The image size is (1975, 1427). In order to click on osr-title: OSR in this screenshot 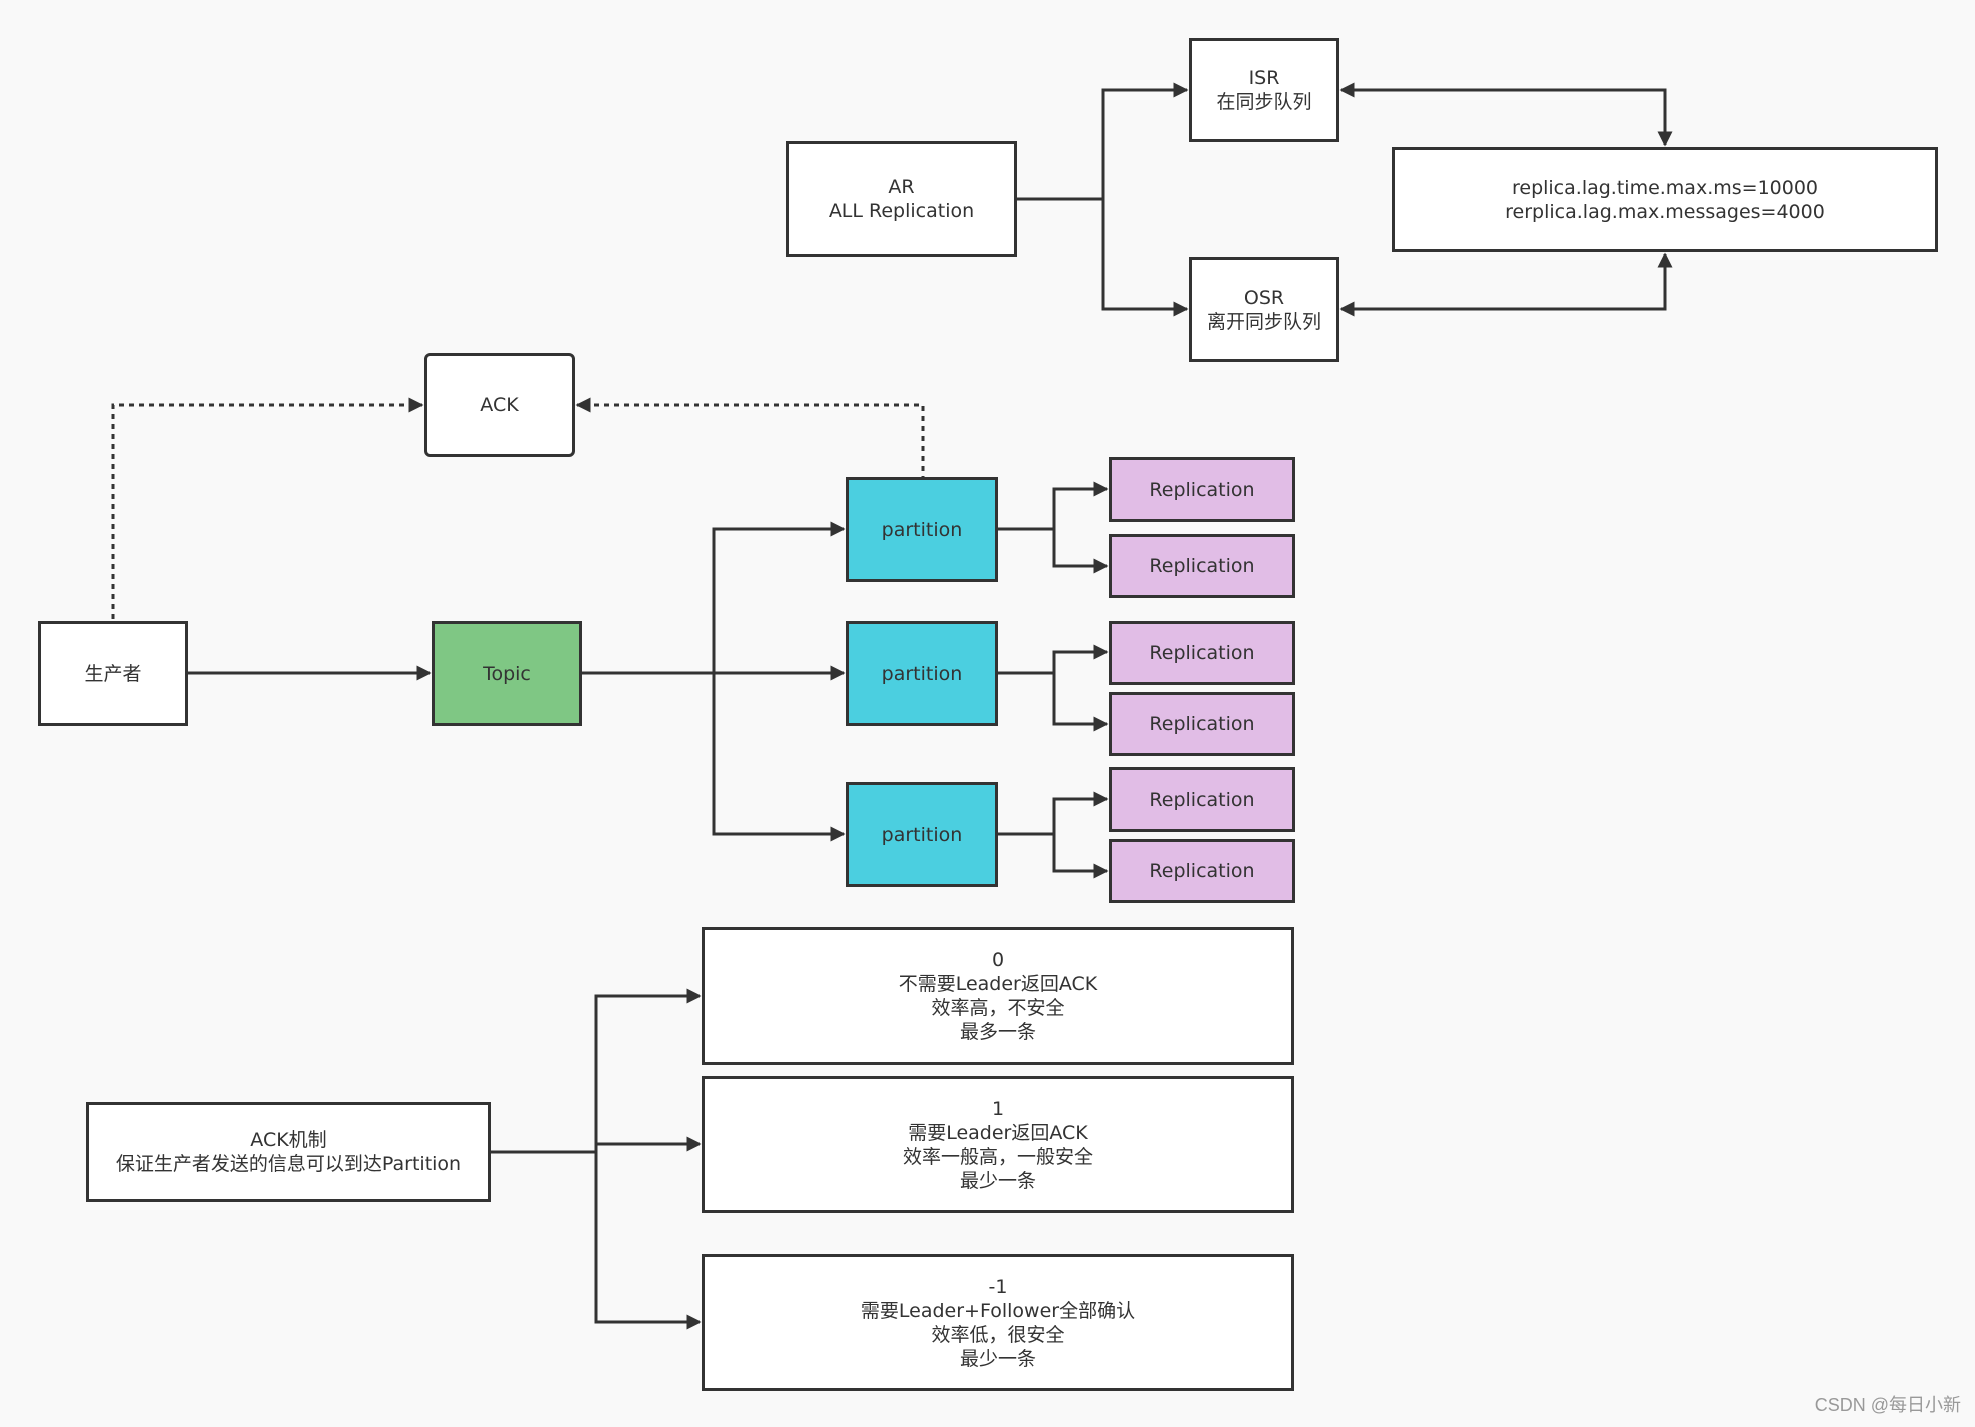, I will do `click(1264, 297)`.